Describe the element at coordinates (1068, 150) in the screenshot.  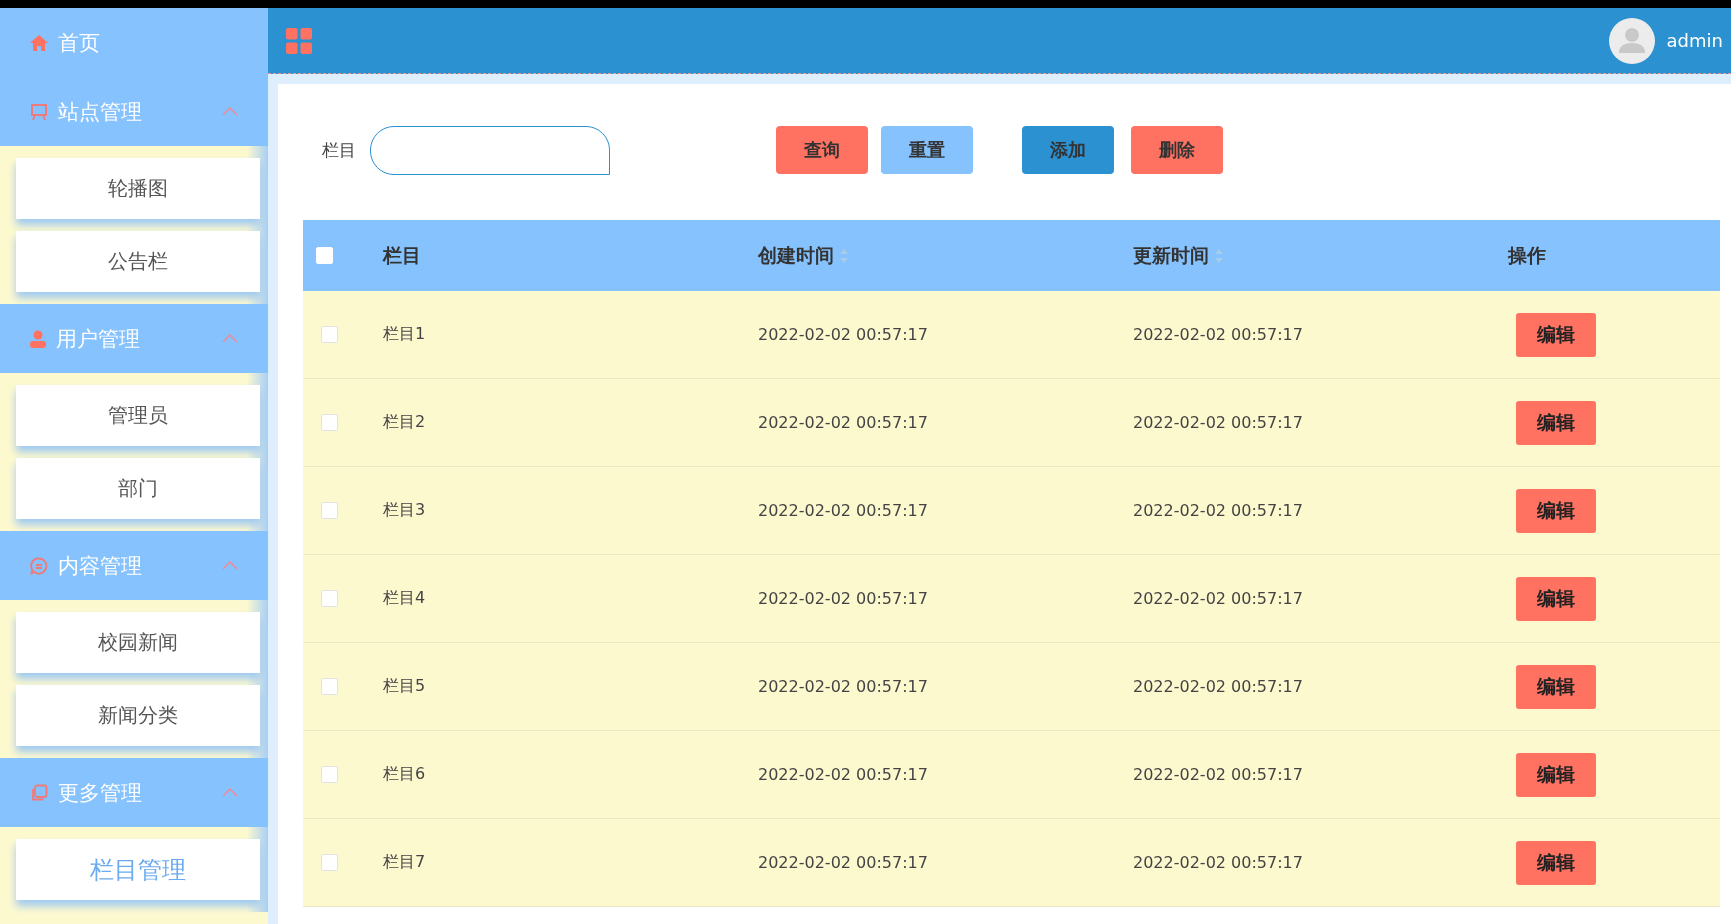
I see `add-button: 添加` at that location.